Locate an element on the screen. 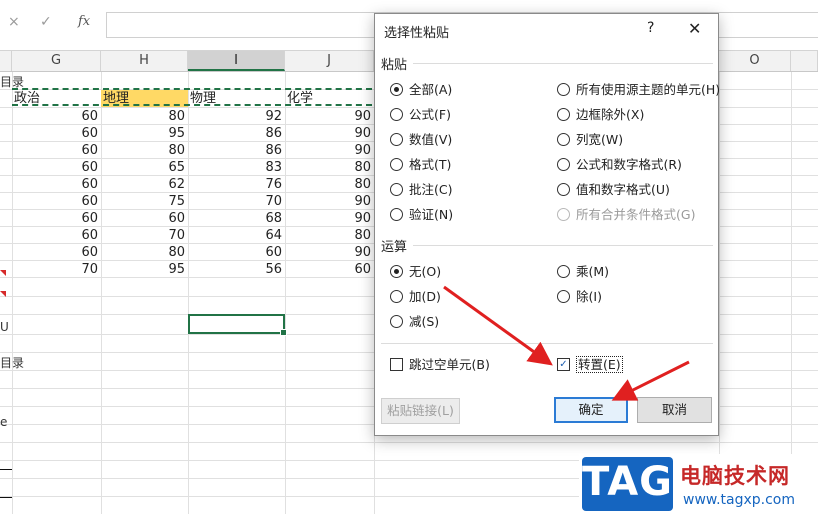 Image resolution: width=818 pixels, height=514 pixels. data-cell: 68 is located at coordinates (236, 218).